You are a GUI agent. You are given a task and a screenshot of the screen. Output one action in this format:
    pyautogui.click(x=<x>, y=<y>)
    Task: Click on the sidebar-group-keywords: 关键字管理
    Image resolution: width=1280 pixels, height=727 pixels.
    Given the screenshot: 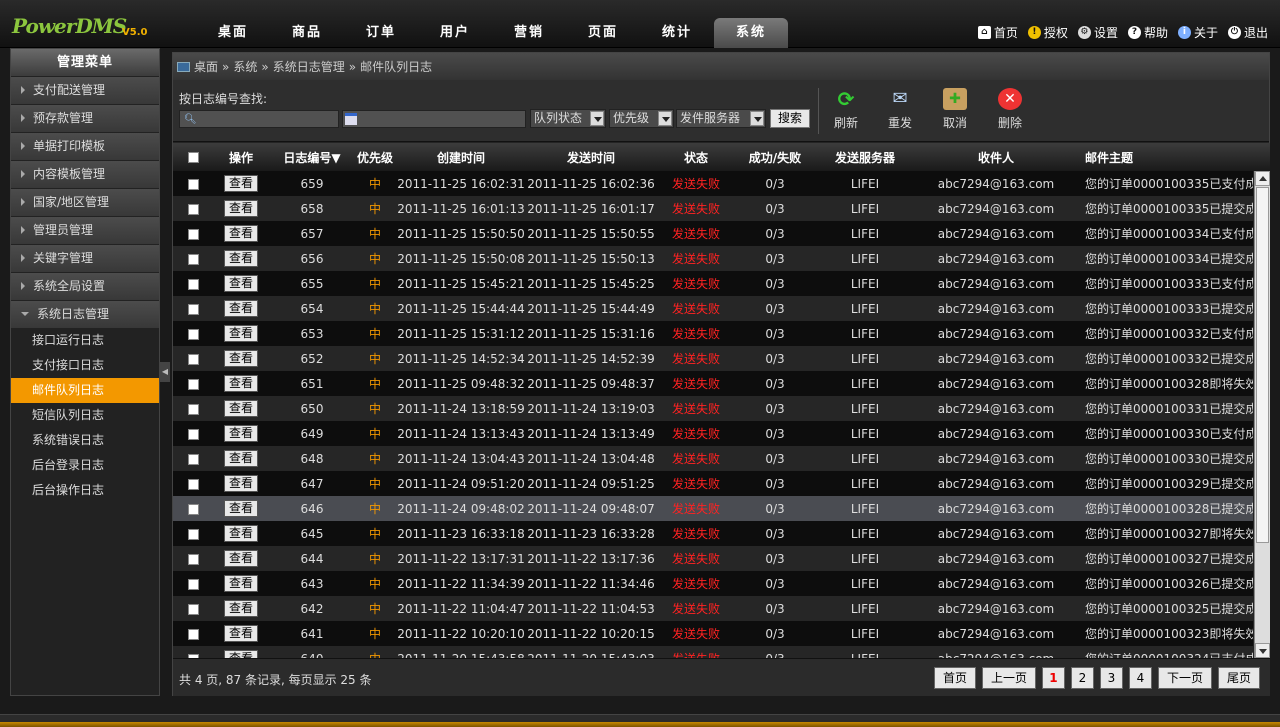 What is the action you would take?
    pyautogui.click(x=85, y=258)
    